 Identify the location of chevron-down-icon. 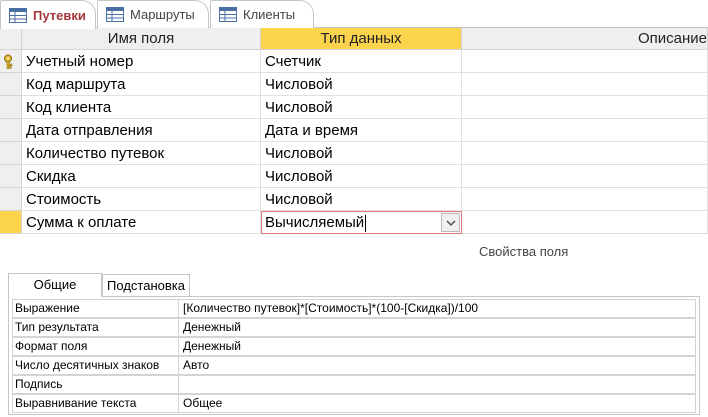
(450, 223).